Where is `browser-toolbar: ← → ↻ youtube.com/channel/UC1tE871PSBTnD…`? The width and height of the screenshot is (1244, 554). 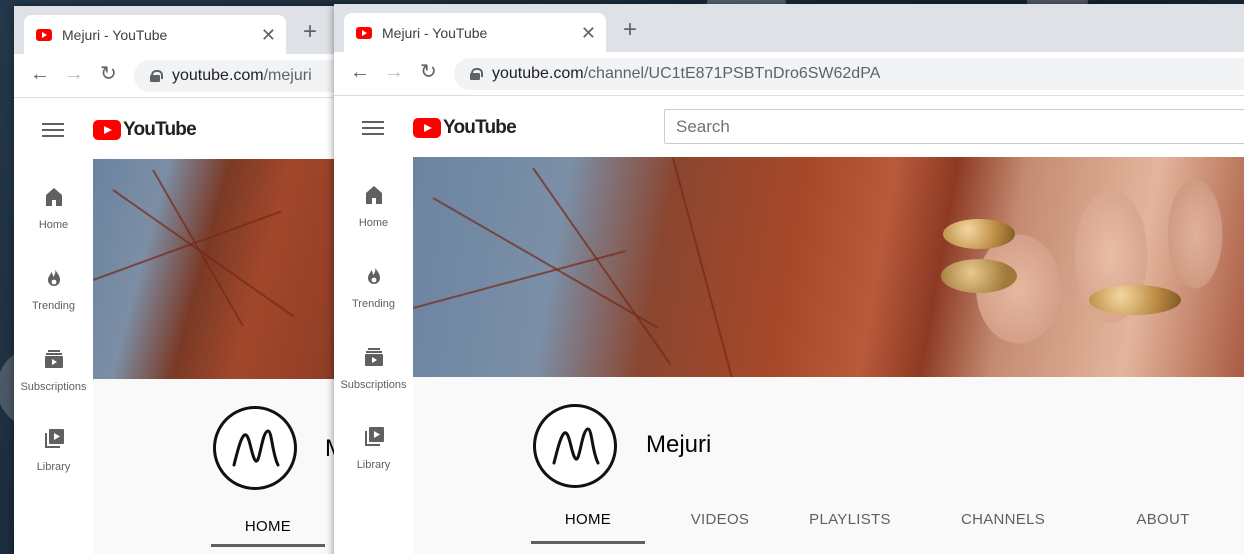 browser-toolbar: ← → ↻ youtube.com/channel/UC1tE871PSBTnD… is located at coordinates (789, 74).